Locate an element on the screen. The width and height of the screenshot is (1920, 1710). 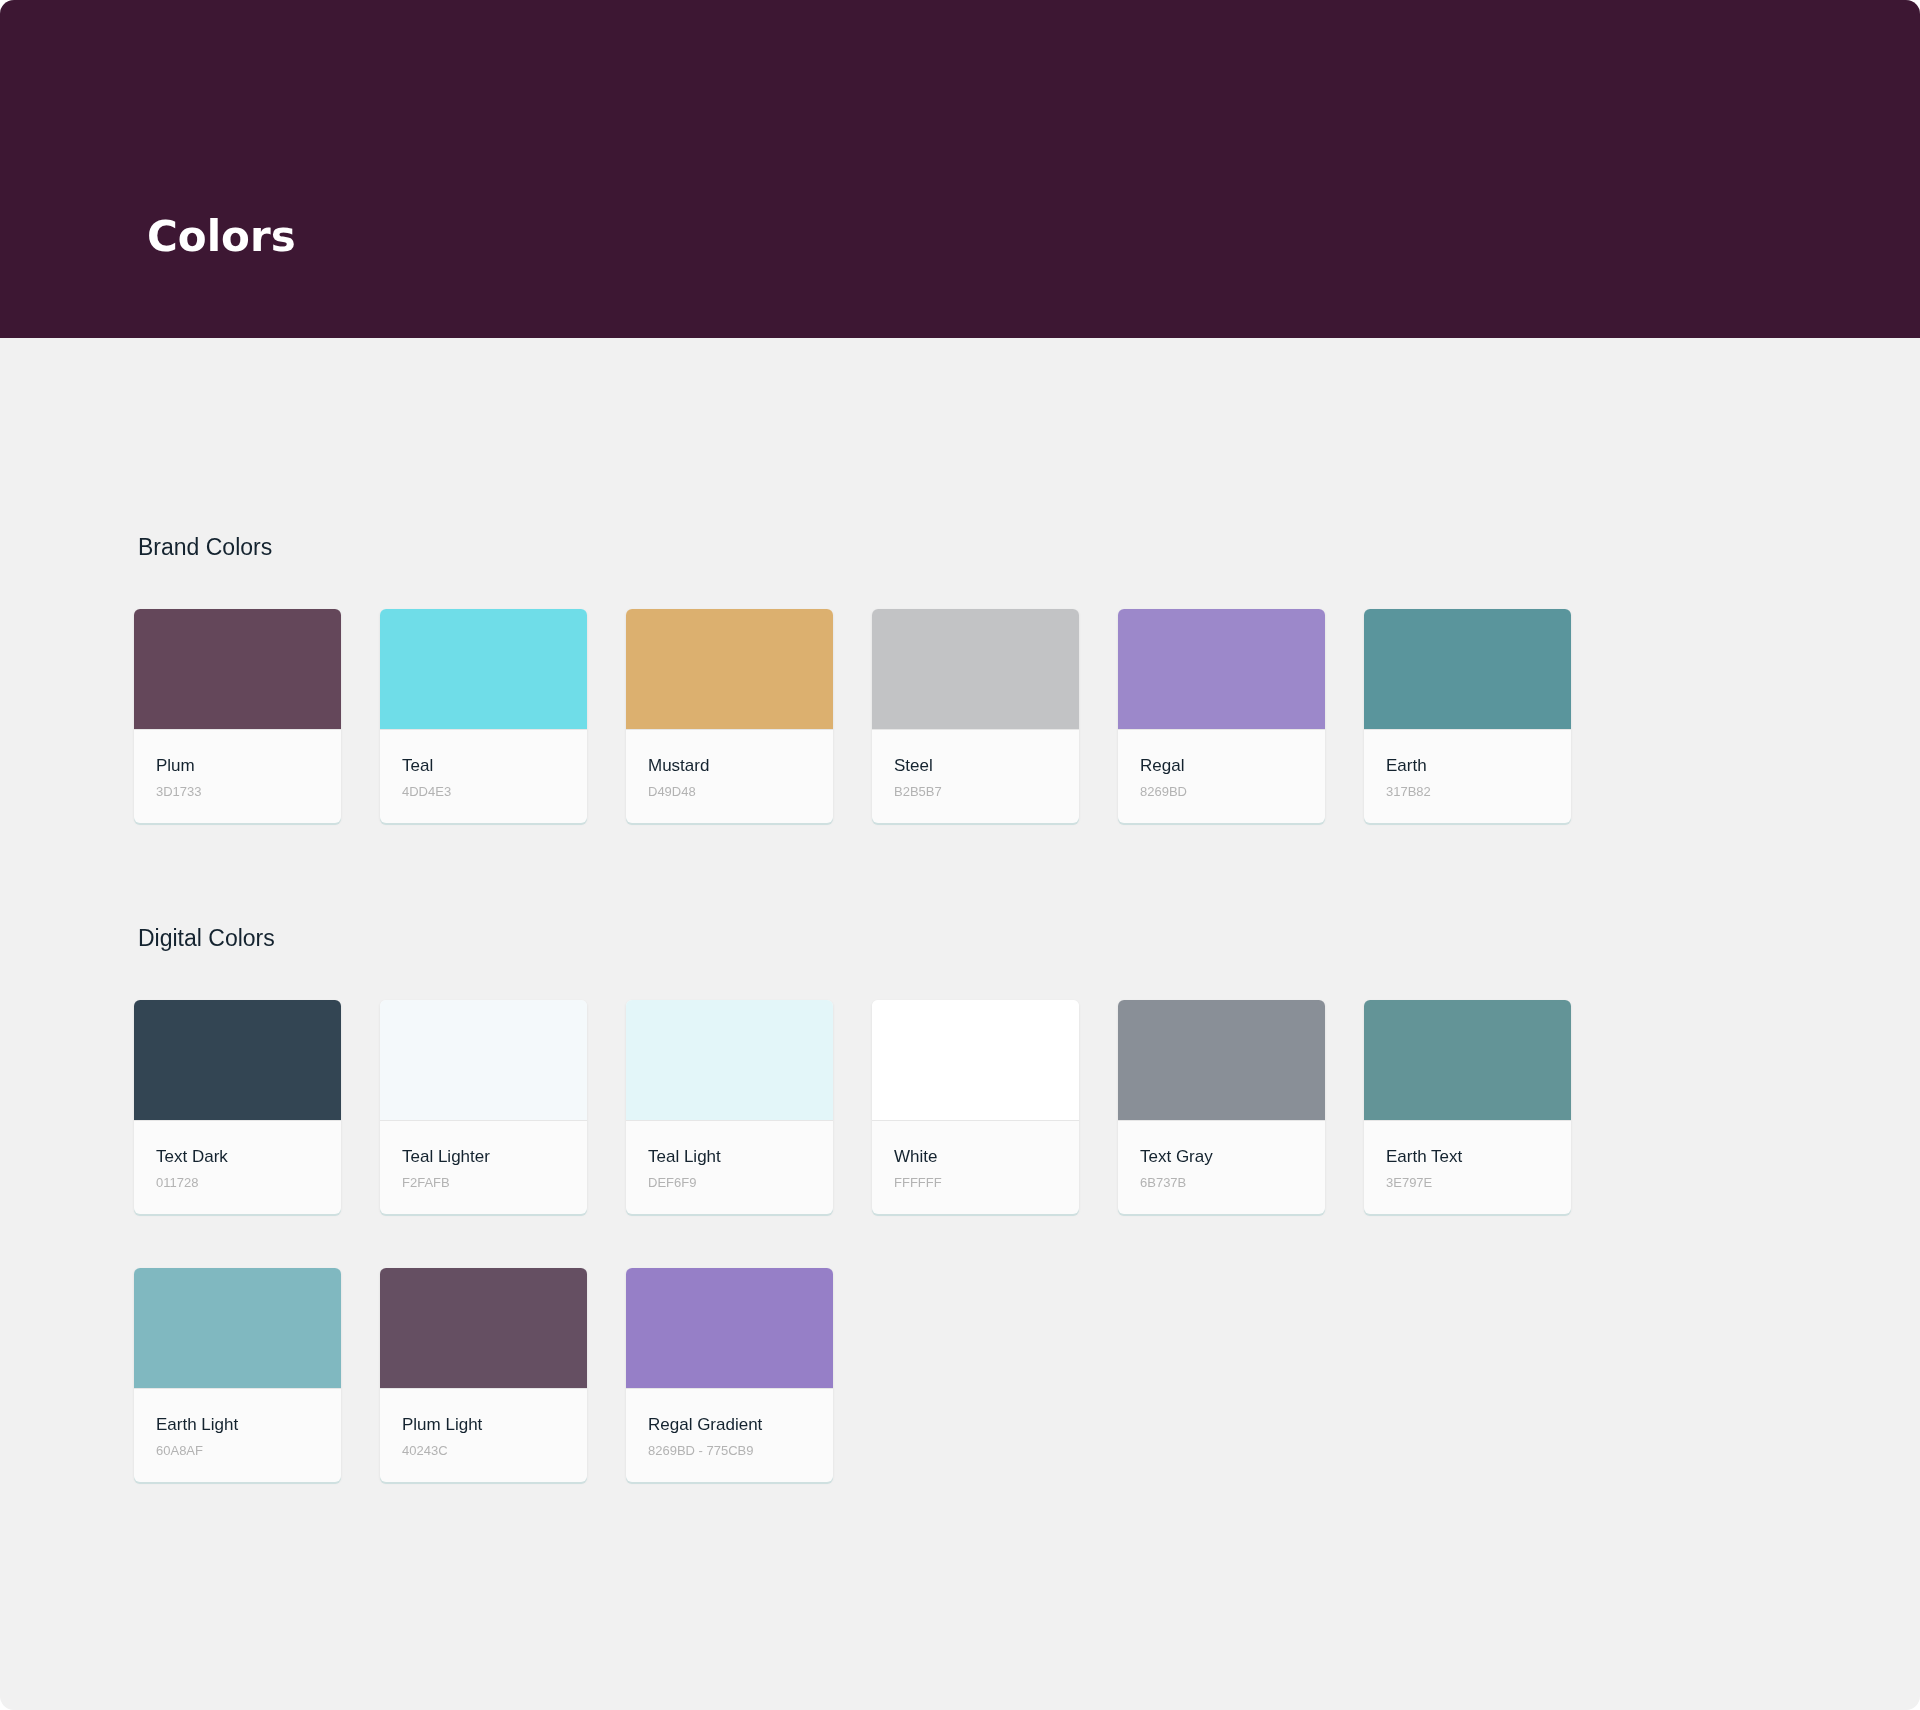
page-title: Colors is located at coordinates (221, 236).